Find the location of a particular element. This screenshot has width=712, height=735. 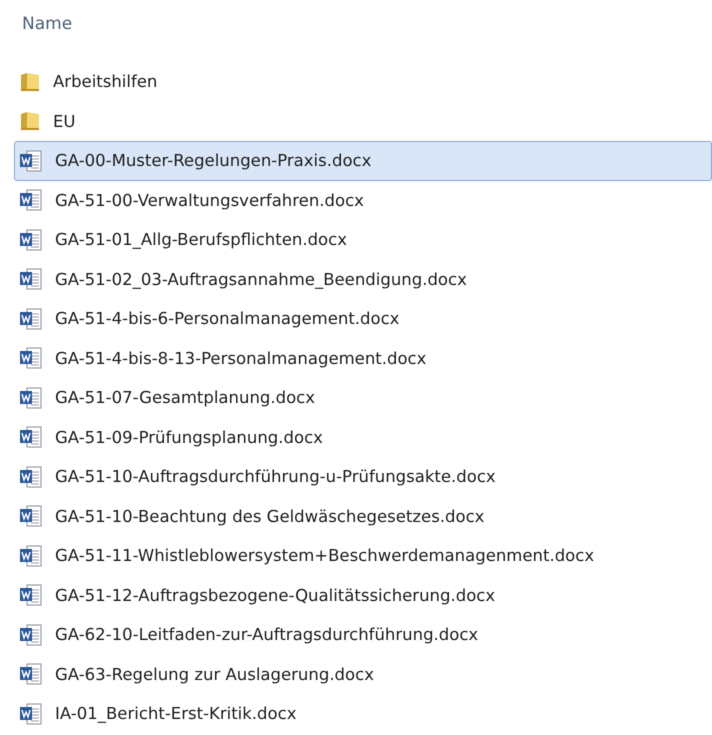

file-row: GA-63-Regelung zur Auslagerung.docx is located at coordinates (363, 674).